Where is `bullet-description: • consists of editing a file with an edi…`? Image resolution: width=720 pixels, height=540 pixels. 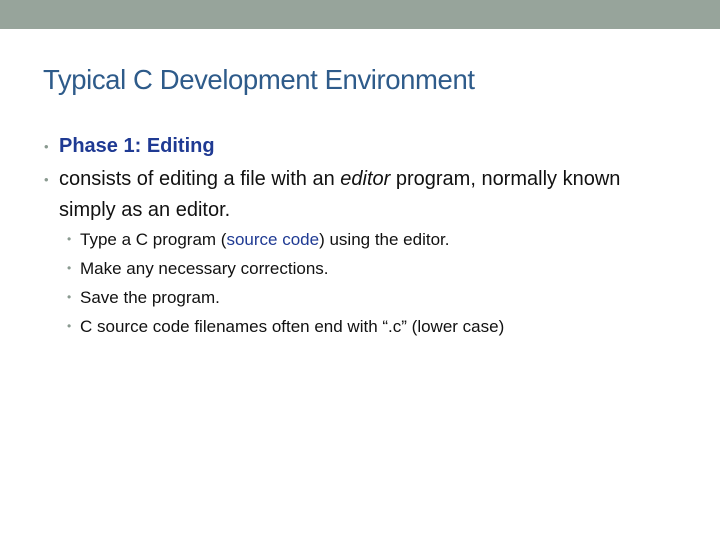 bullet-description: • consists of editing a file with an edi… is located at coordinates (356, 195).